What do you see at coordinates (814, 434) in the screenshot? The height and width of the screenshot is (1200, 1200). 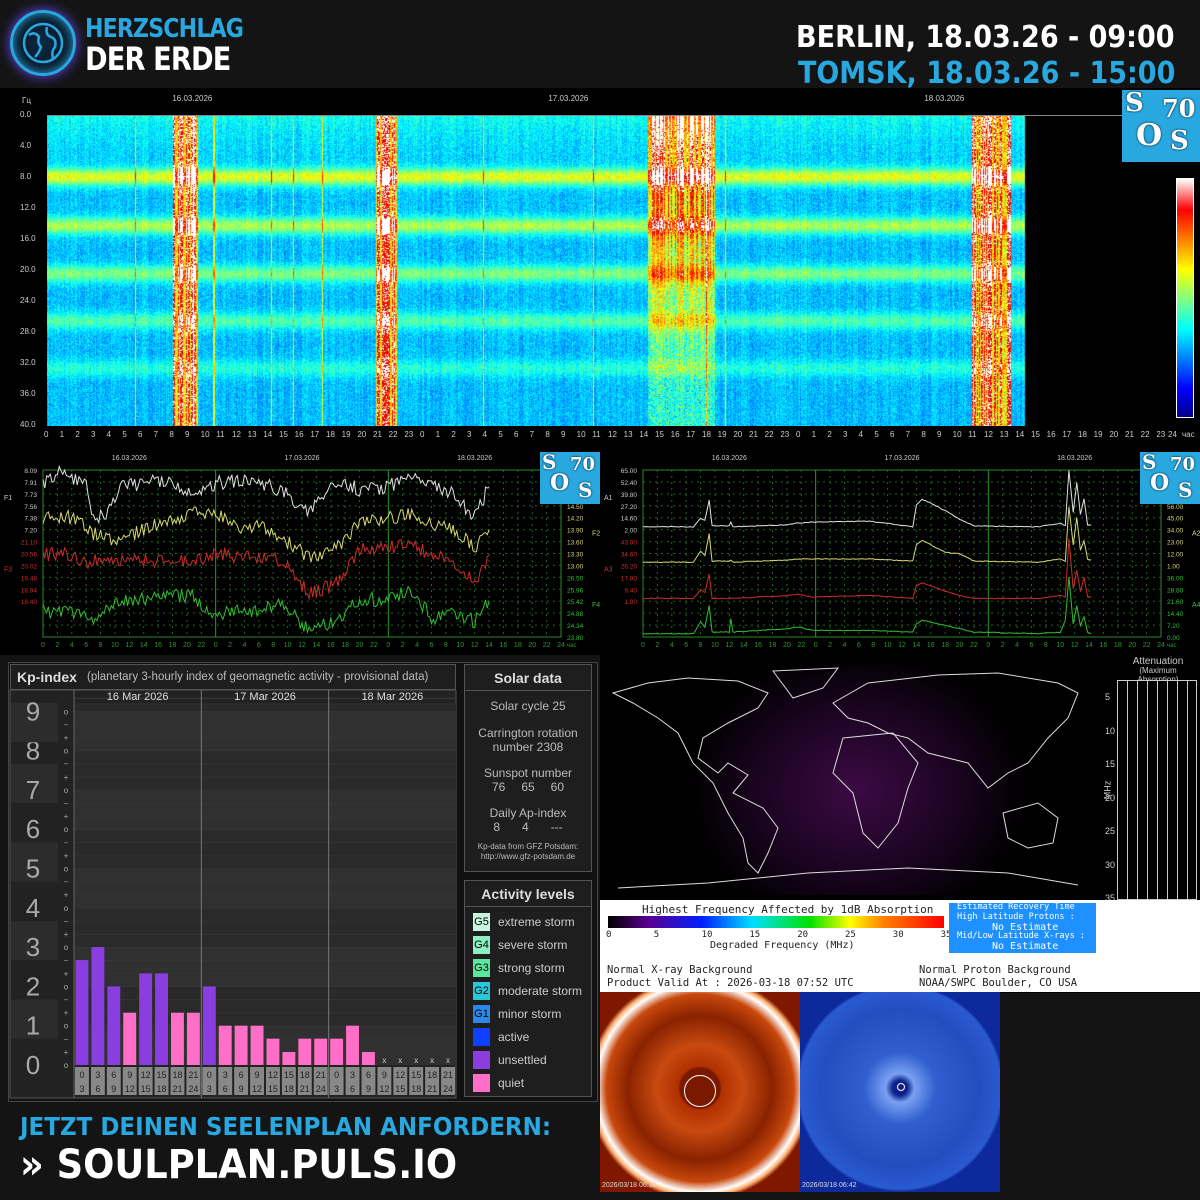 I see `x-tick-label: 1` at bounding box center [814, 434].